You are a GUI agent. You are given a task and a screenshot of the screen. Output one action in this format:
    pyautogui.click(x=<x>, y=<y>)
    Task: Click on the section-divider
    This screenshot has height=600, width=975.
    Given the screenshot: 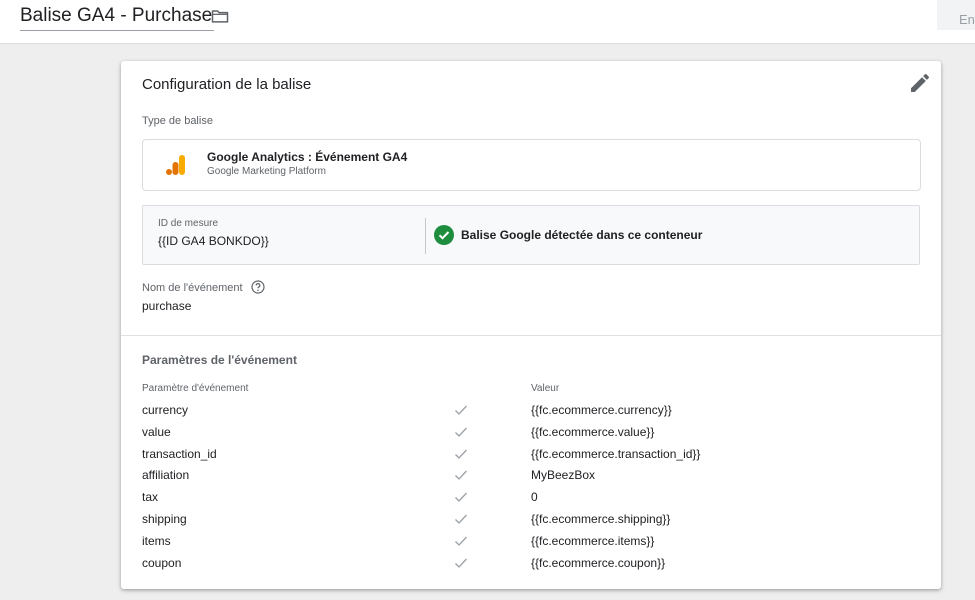 What is the action you would take?
    pyautogui.click(x=531, y=335)
    